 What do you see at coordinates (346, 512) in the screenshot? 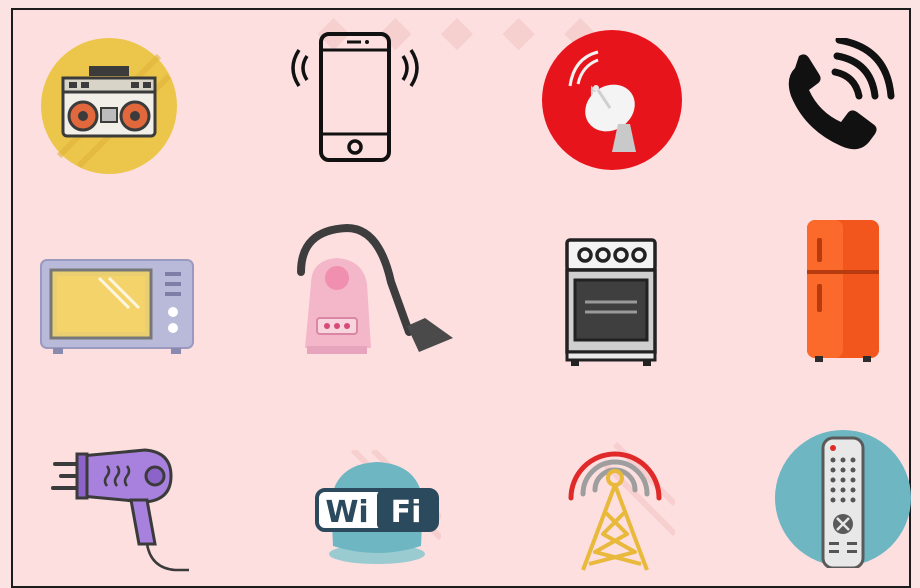
I see `wifi-label-left: Wi` at bounding box center [346, 512].